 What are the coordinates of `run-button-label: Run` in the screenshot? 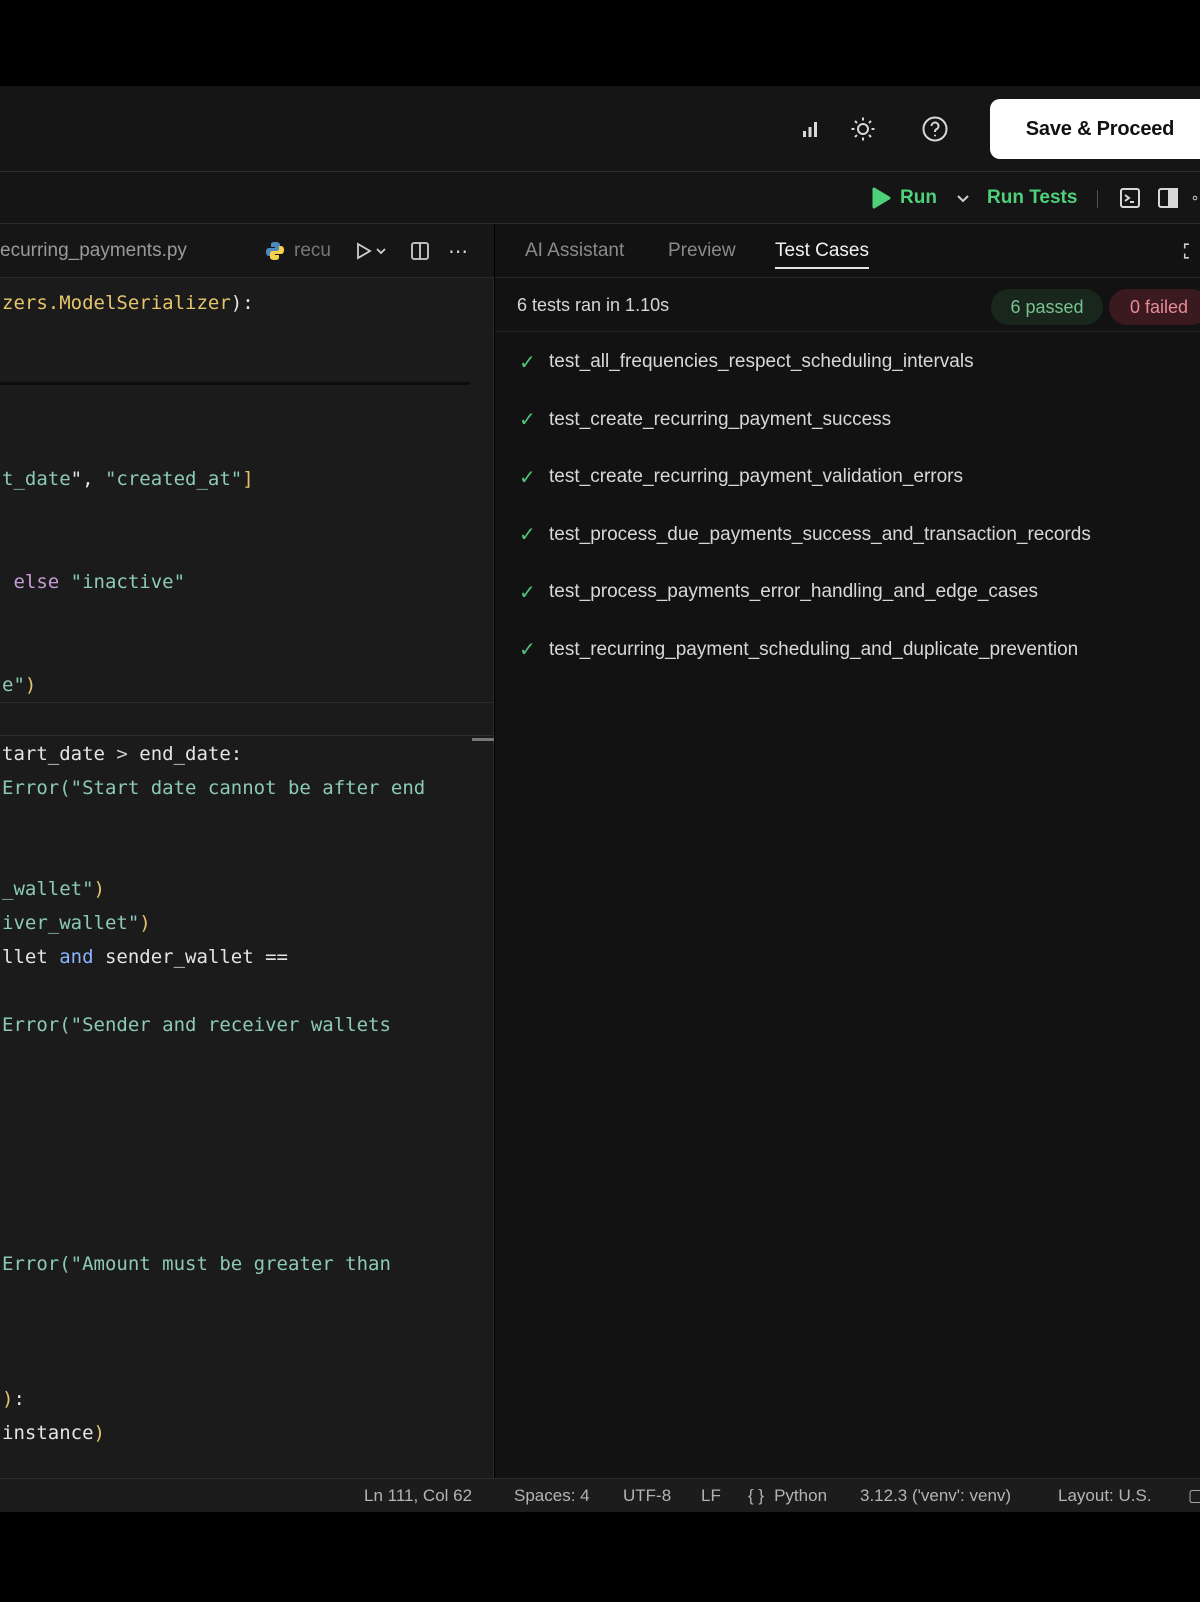 It's located at (918, 197).